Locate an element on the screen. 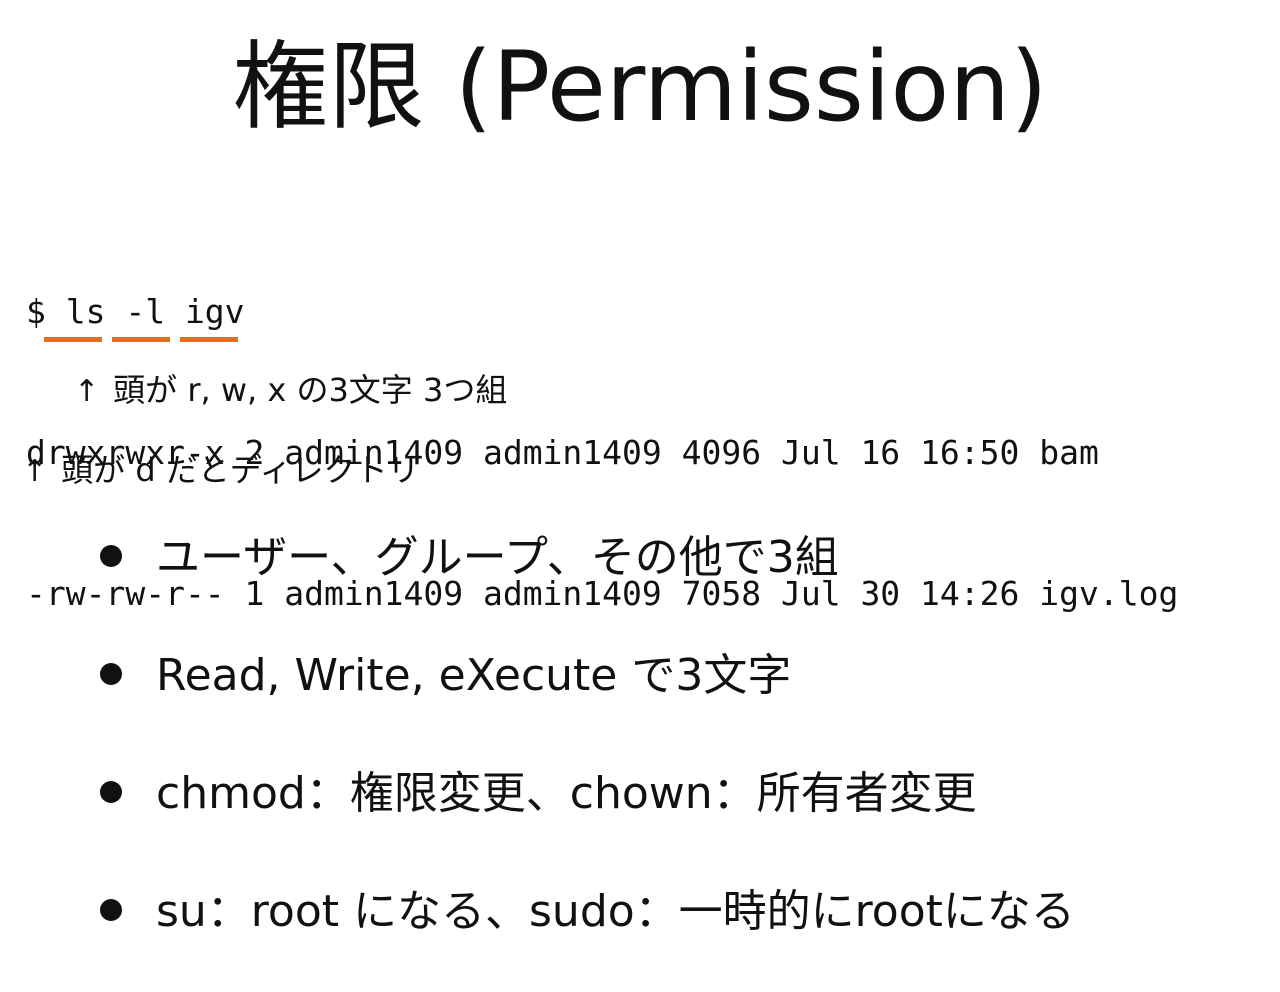 The image size is (1280, 992). bullet-text: ユーザー、グループ、その他で3組 is located at coordinates (497, 557).